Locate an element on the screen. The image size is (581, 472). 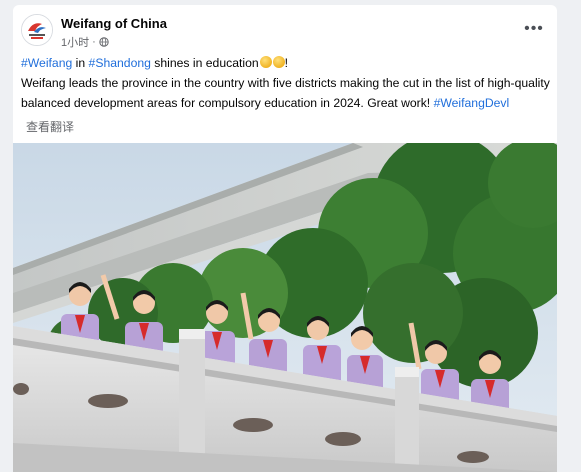
see-translation-link: 查看翻译 is located at coordinates (50, 126).